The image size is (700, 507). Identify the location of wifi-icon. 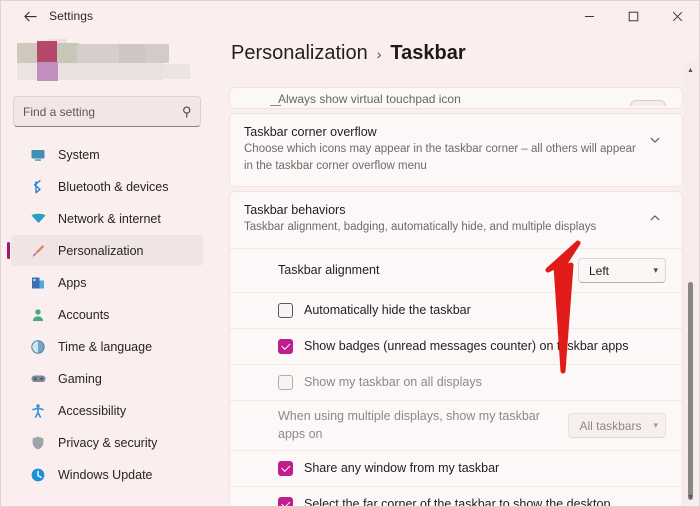
(38, 219).